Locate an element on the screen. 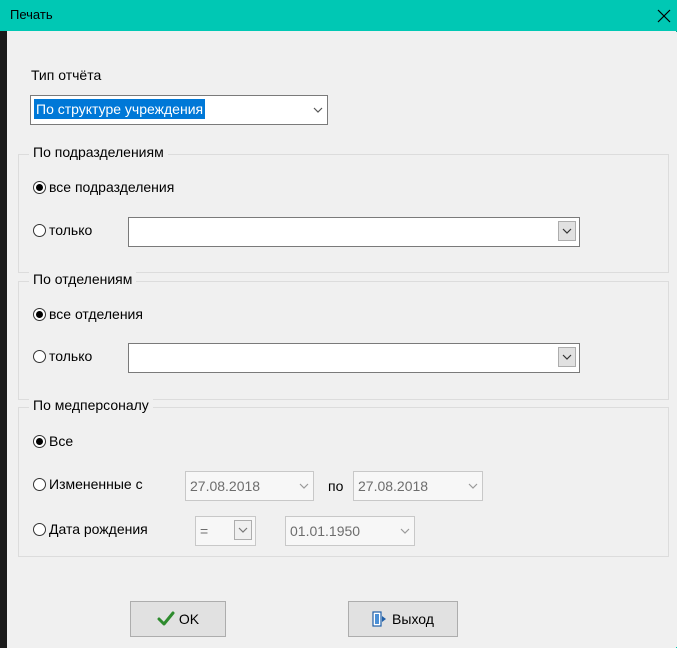 Image resolution: width=677 pixels, height=648 pixels. window-edge is located at coordinates (3, 339).